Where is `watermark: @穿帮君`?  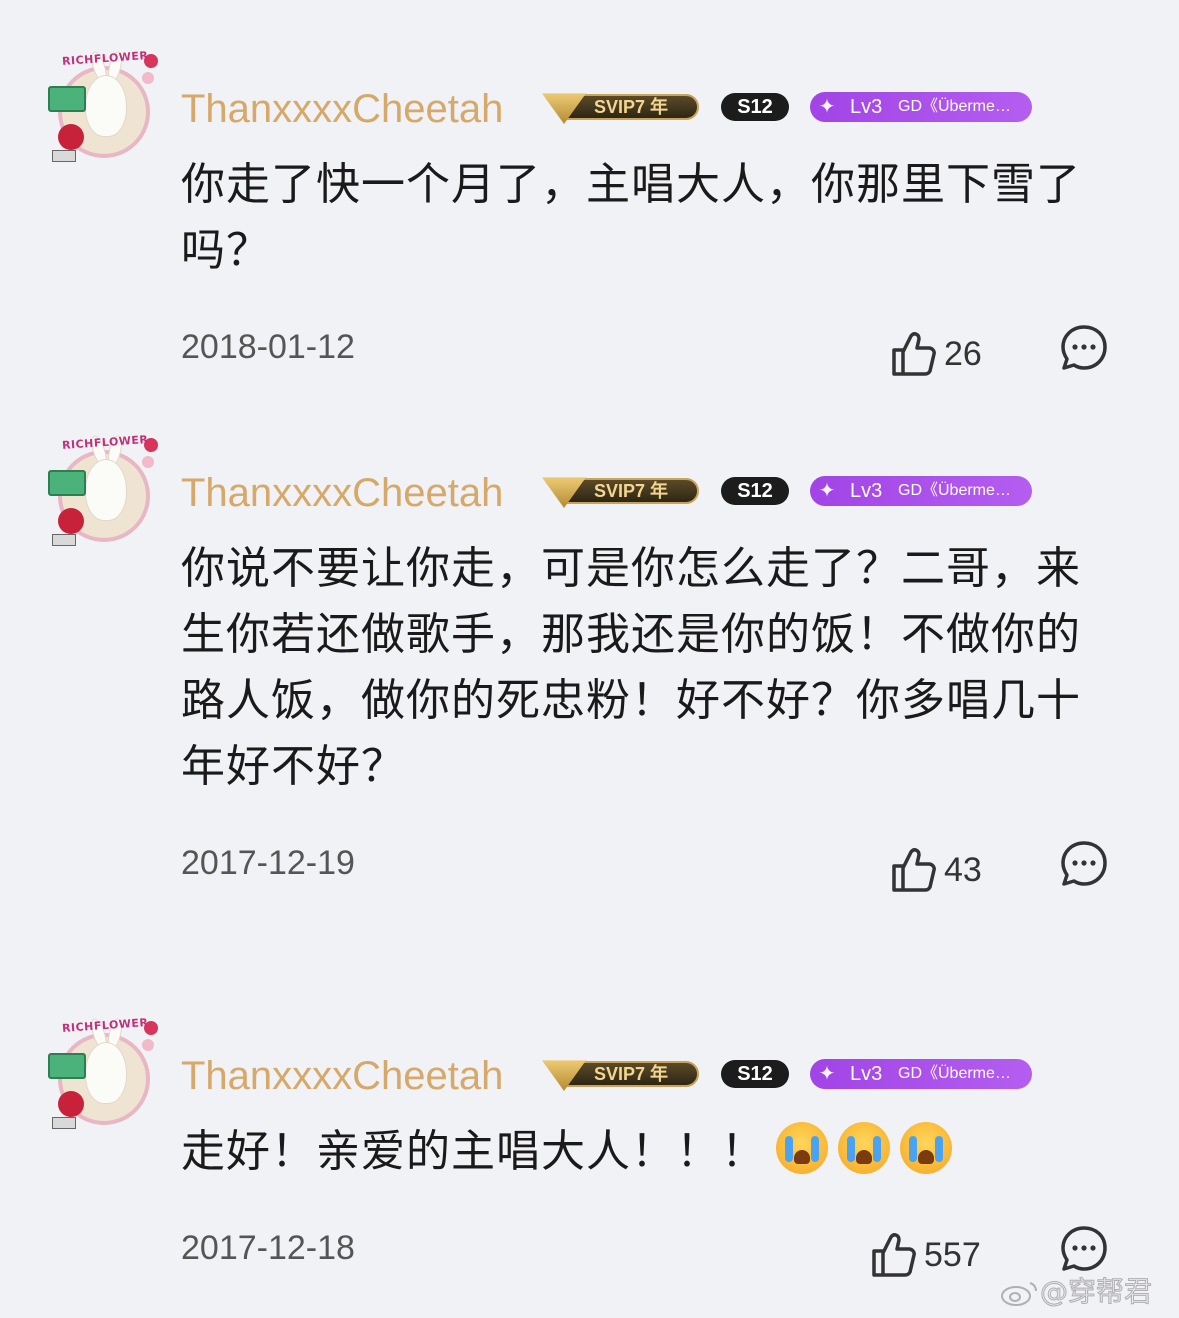 watermark: @穿帮君 is located at coordinates (1076, 1290).